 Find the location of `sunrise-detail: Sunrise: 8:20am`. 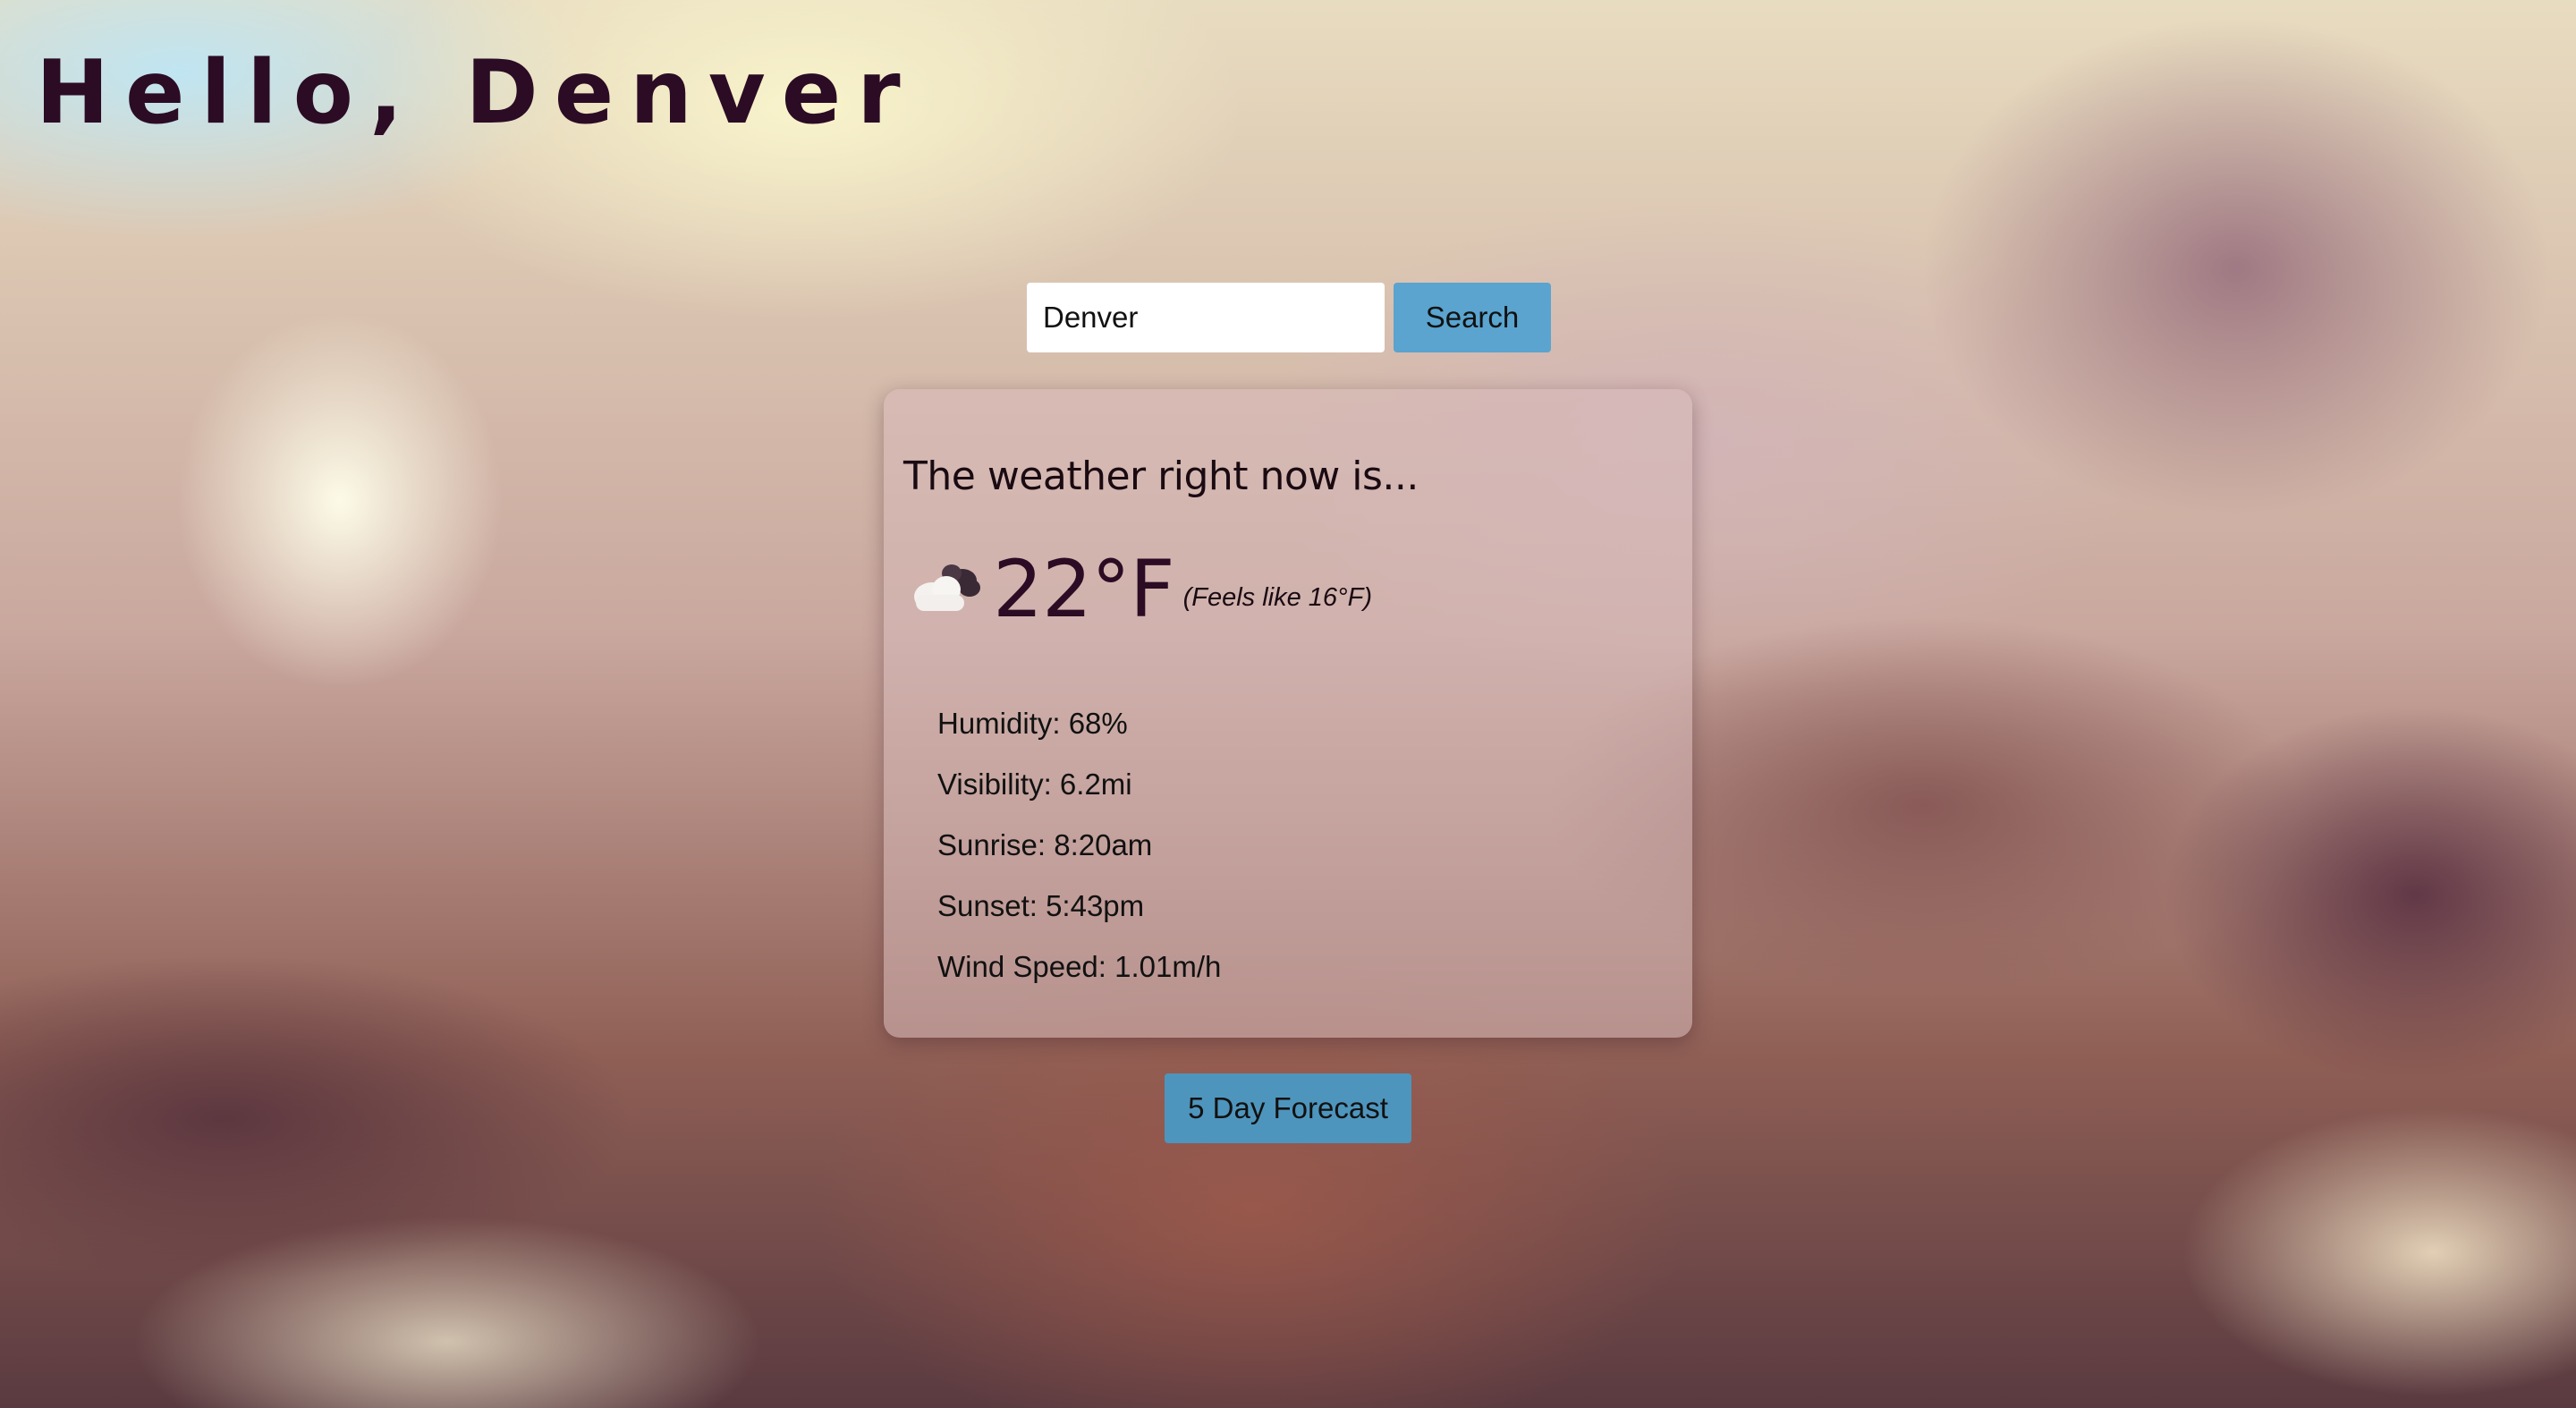

sunrise-detail: Sunrise: 8:20am is located at coordinates (1045, 845).